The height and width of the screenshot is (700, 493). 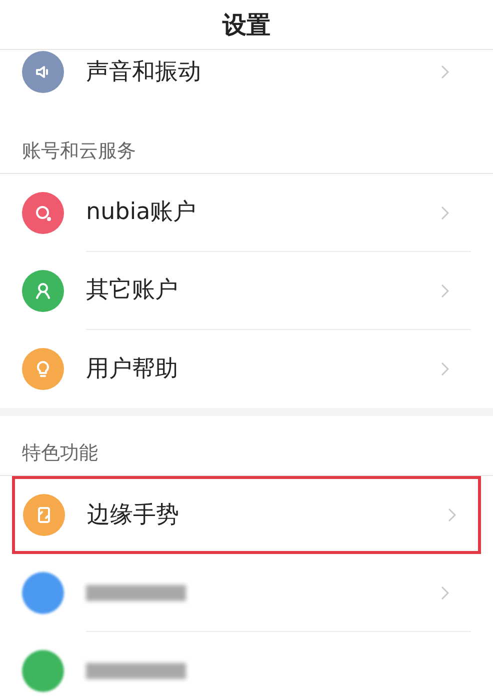 What do you see at coordinates (246, 72) in the screenshot?
I see `setting-row: 声音和振动` at bounding box center [246, 72].